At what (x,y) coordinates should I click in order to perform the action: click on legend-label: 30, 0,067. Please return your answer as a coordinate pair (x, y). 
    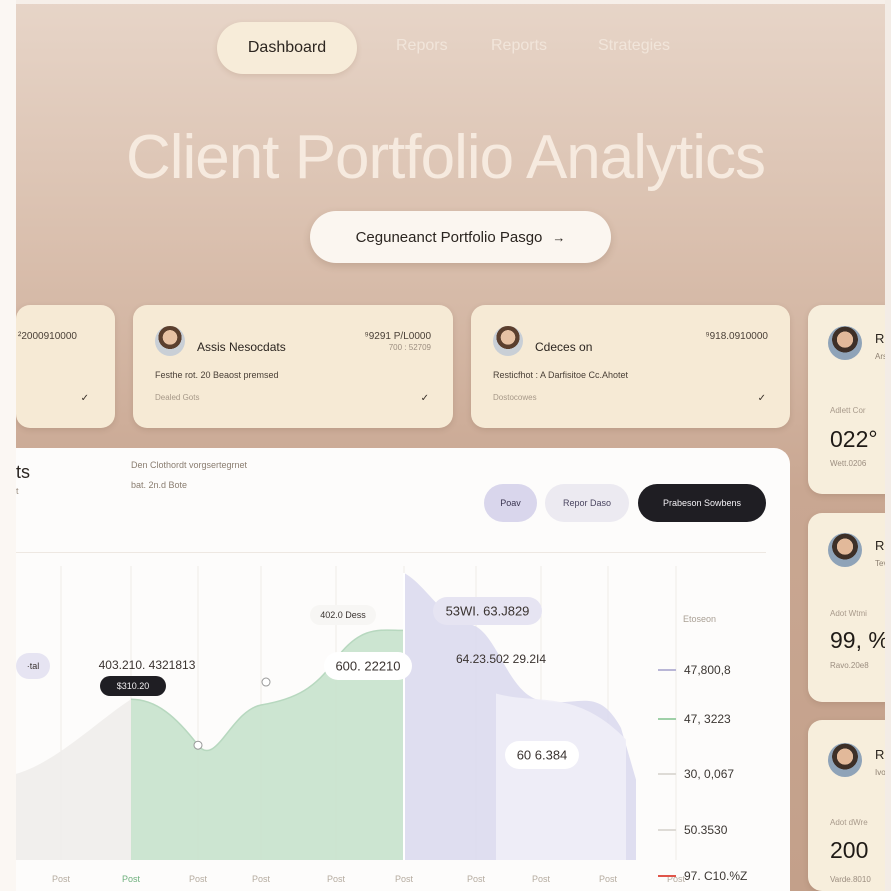
    Looking at the image, I should click on (709, 774).